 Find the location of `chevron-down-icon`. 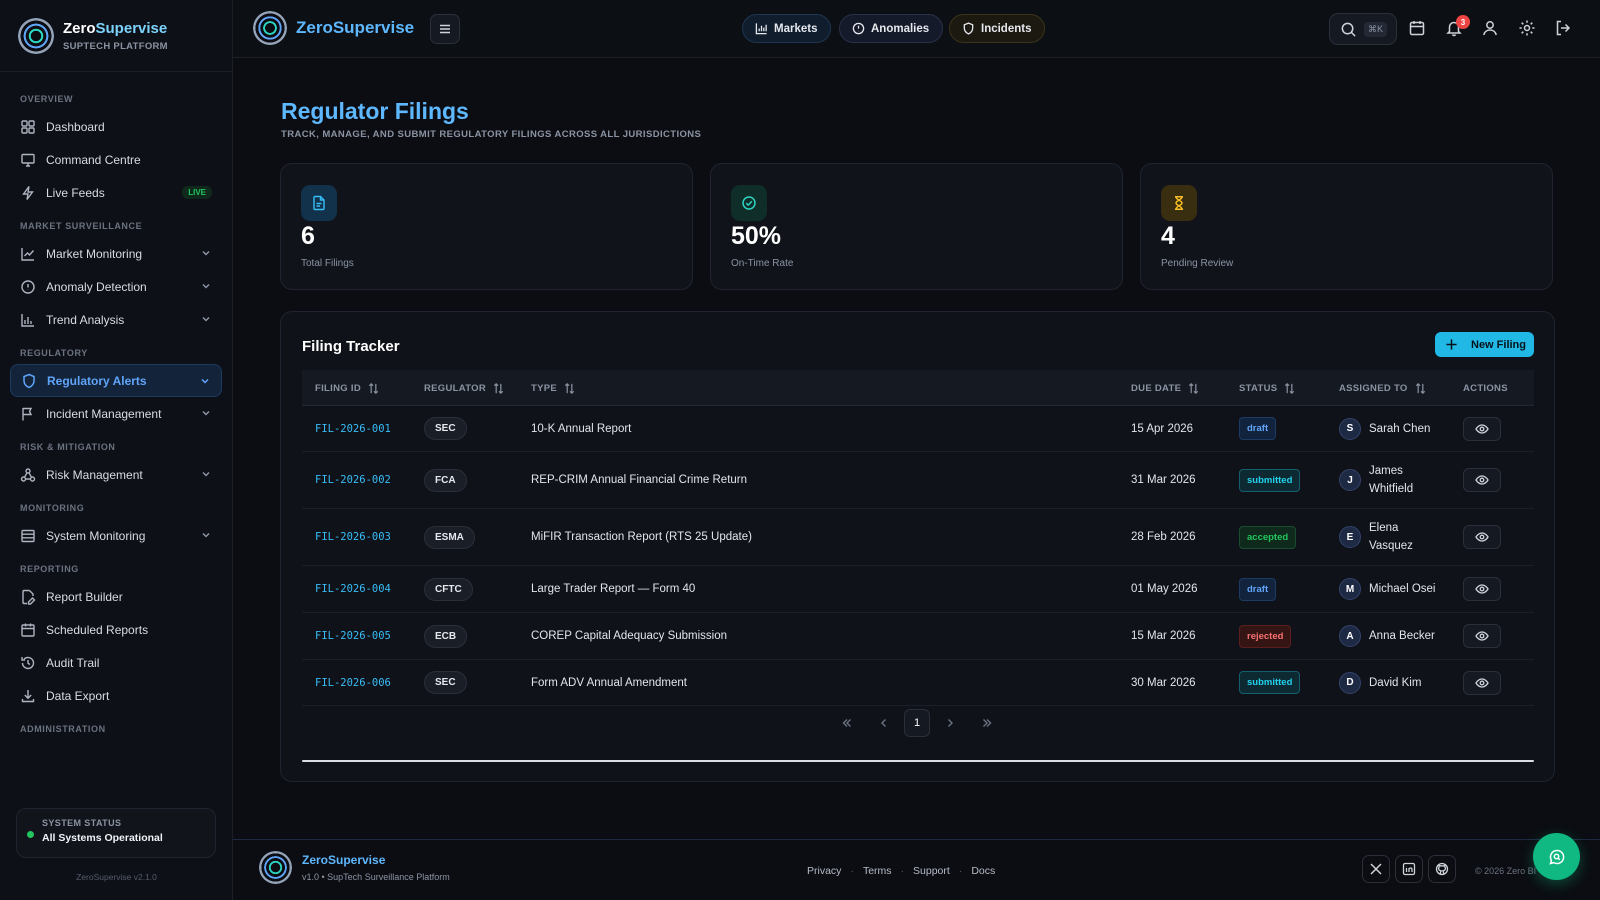

chevron-down-icon is located at coordinates (206, 286).